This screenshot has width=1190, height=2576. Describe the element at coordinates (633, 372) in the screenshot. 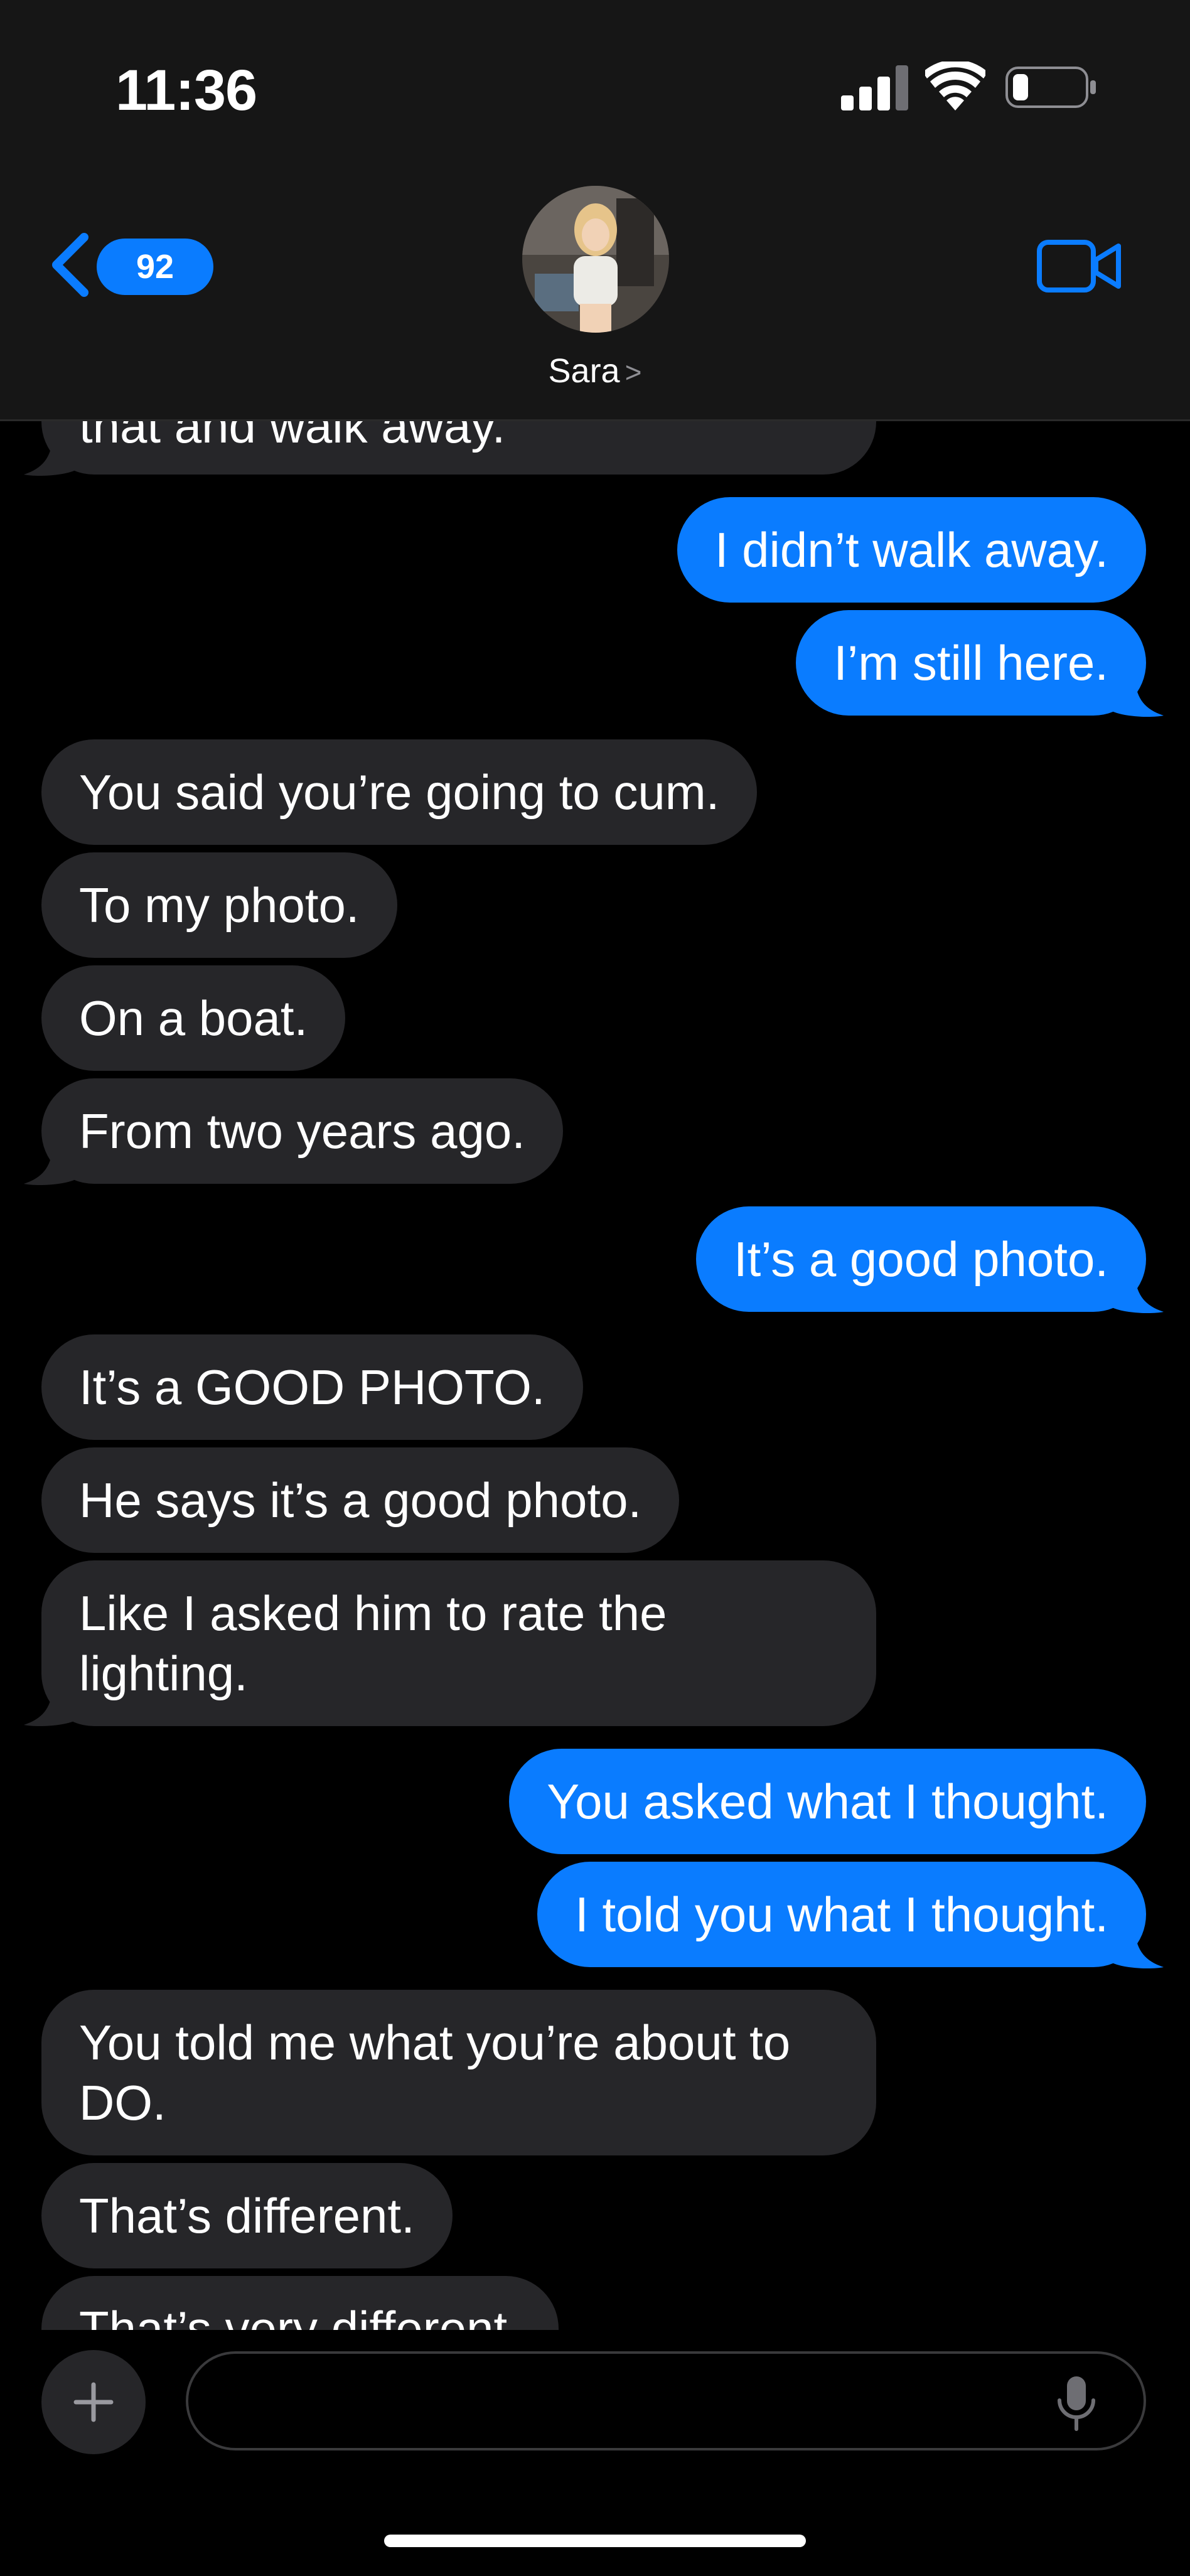

I see `chevron-right-icon: >` at that location.